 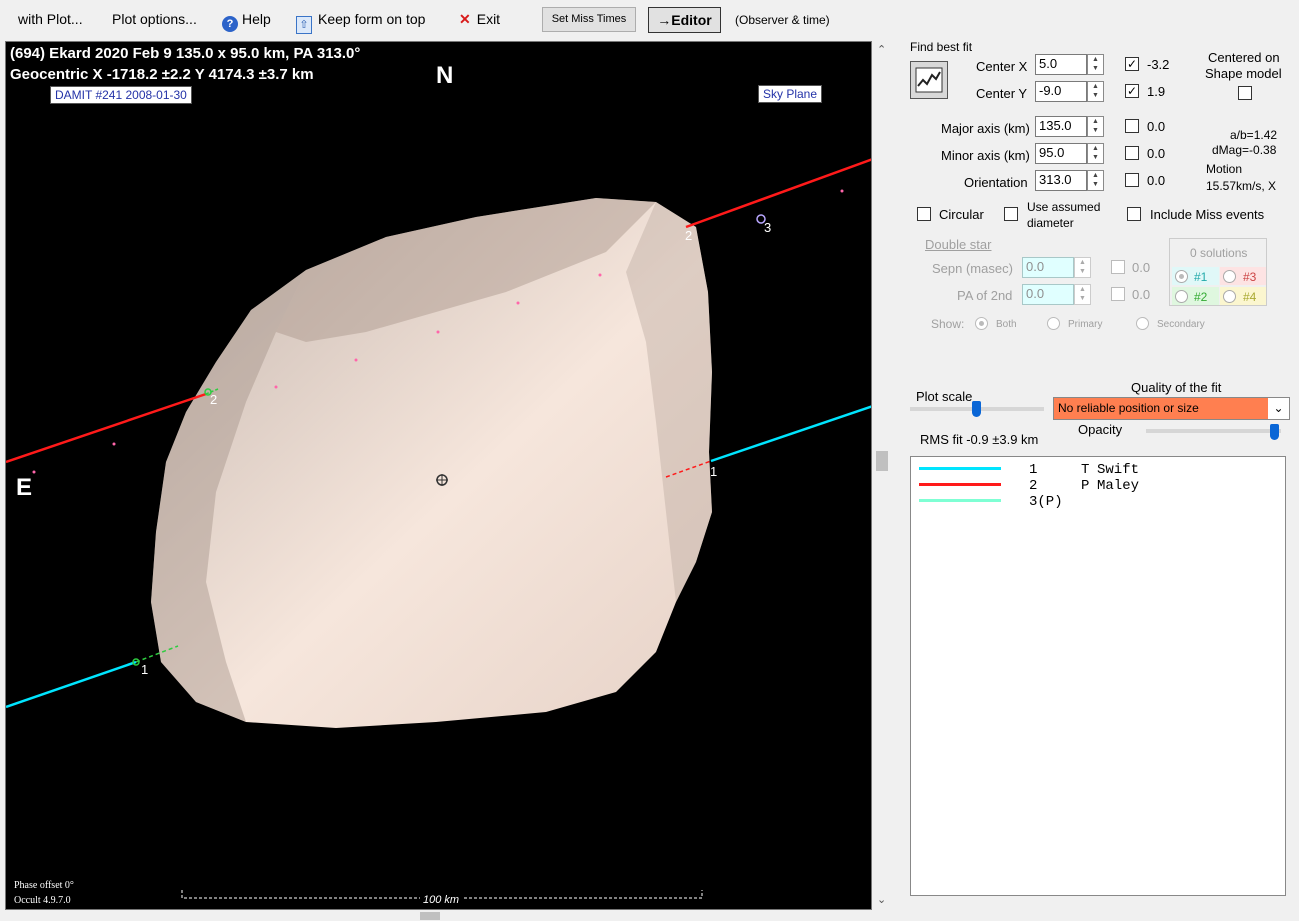 What do you see at coordinates (1229, 276) in the screenshot?
I see `solution-3-radio` at bounding box center [1229, 276].